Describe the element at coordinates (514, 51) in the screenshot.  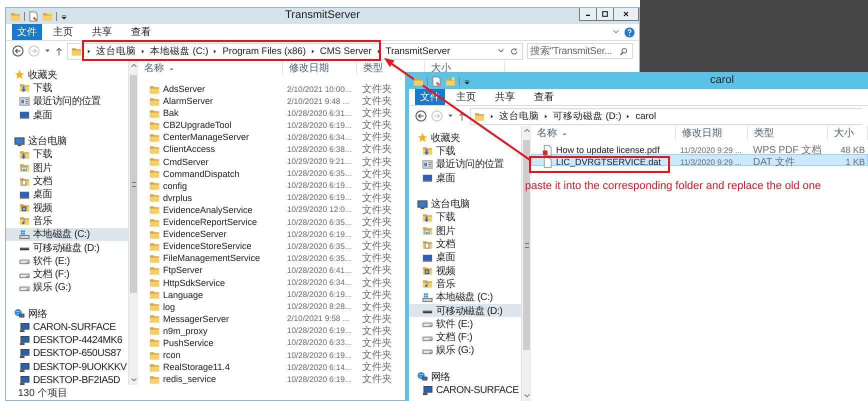
I see `refresh-icon` at that location.